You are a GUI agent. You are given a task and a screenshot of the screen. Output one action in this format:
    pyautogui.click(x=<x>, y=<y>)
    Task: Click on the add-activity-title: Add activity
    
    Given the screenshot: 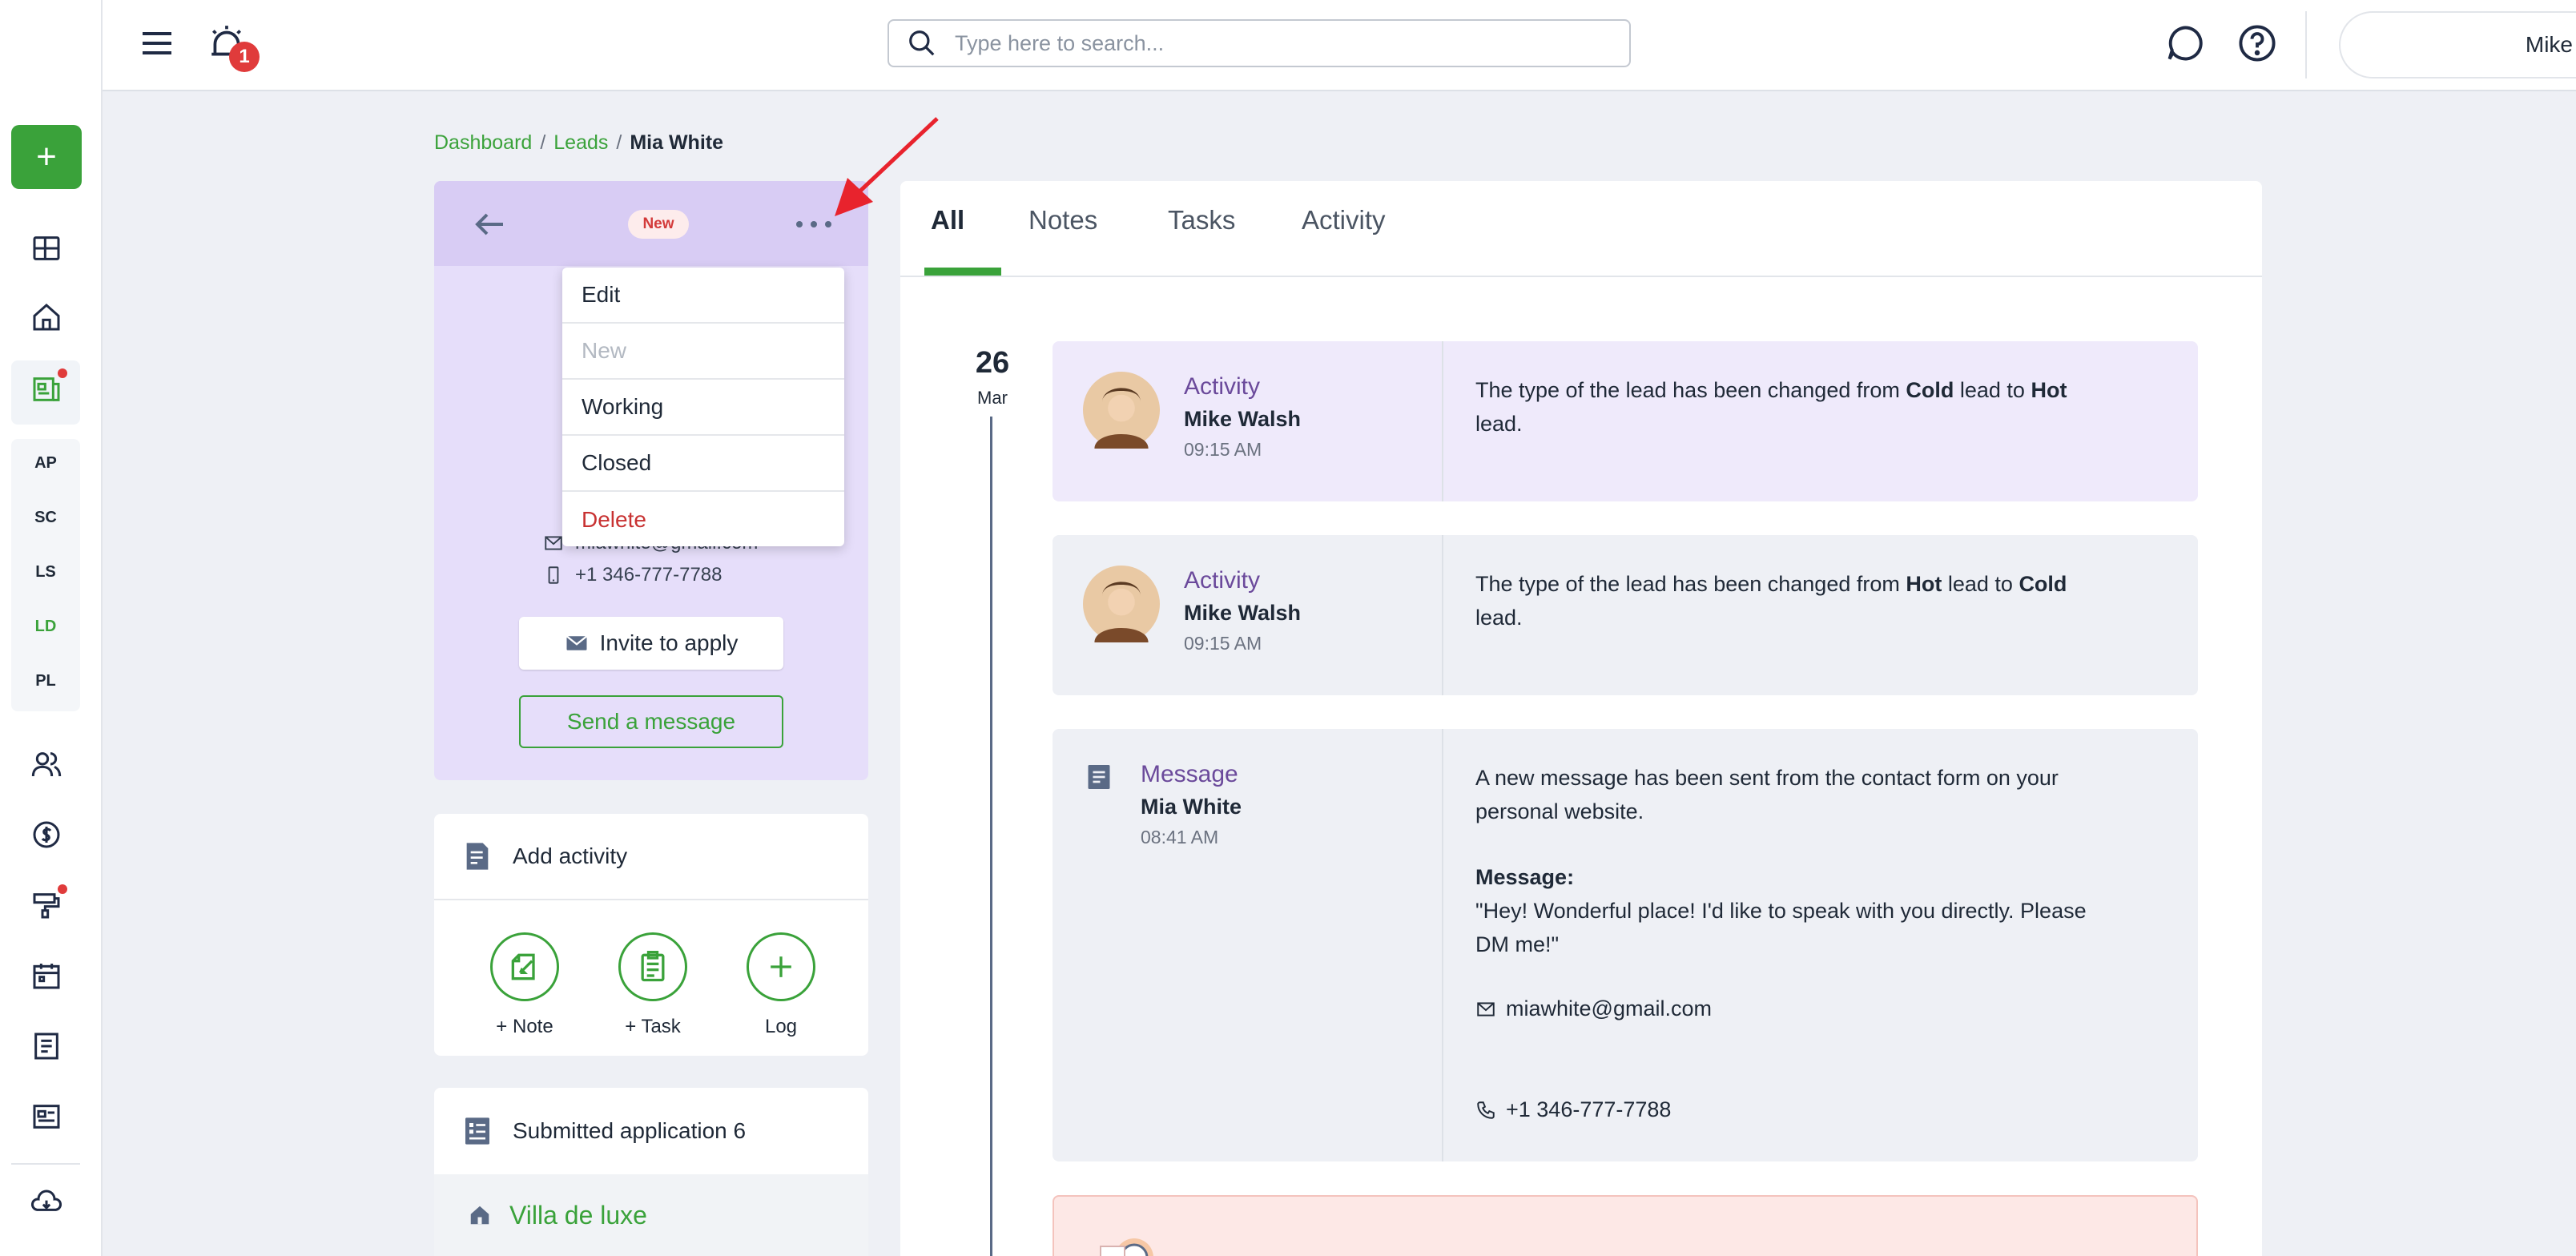 What is the action you would take?
    pyautogui.click(x=570, y=855)
    